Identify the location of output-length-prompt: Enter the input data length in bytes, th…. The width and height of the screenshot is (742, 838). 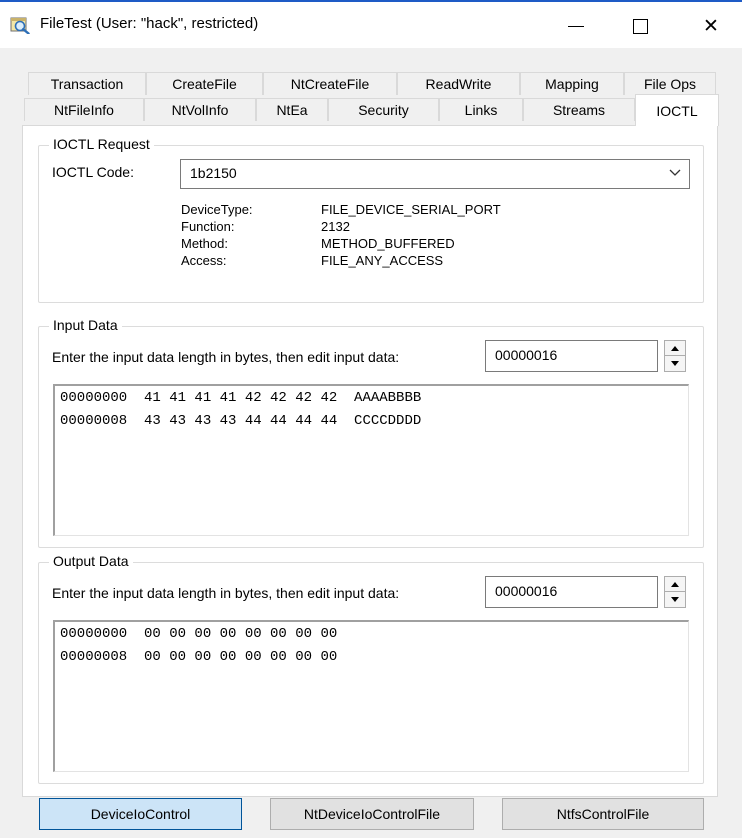
(226, 593).